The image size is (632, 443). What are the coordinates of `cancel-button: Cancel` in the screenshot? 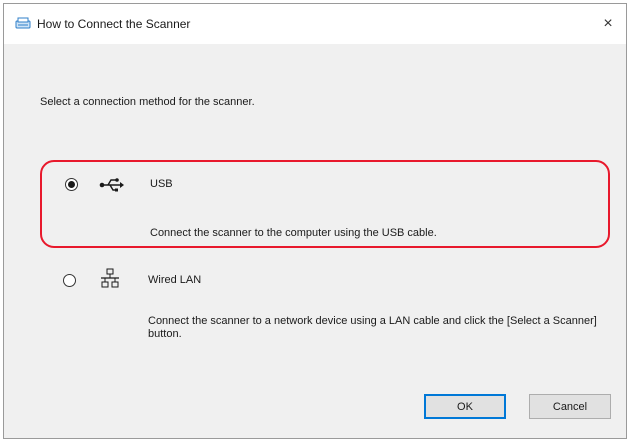 It's located at (570, 406).